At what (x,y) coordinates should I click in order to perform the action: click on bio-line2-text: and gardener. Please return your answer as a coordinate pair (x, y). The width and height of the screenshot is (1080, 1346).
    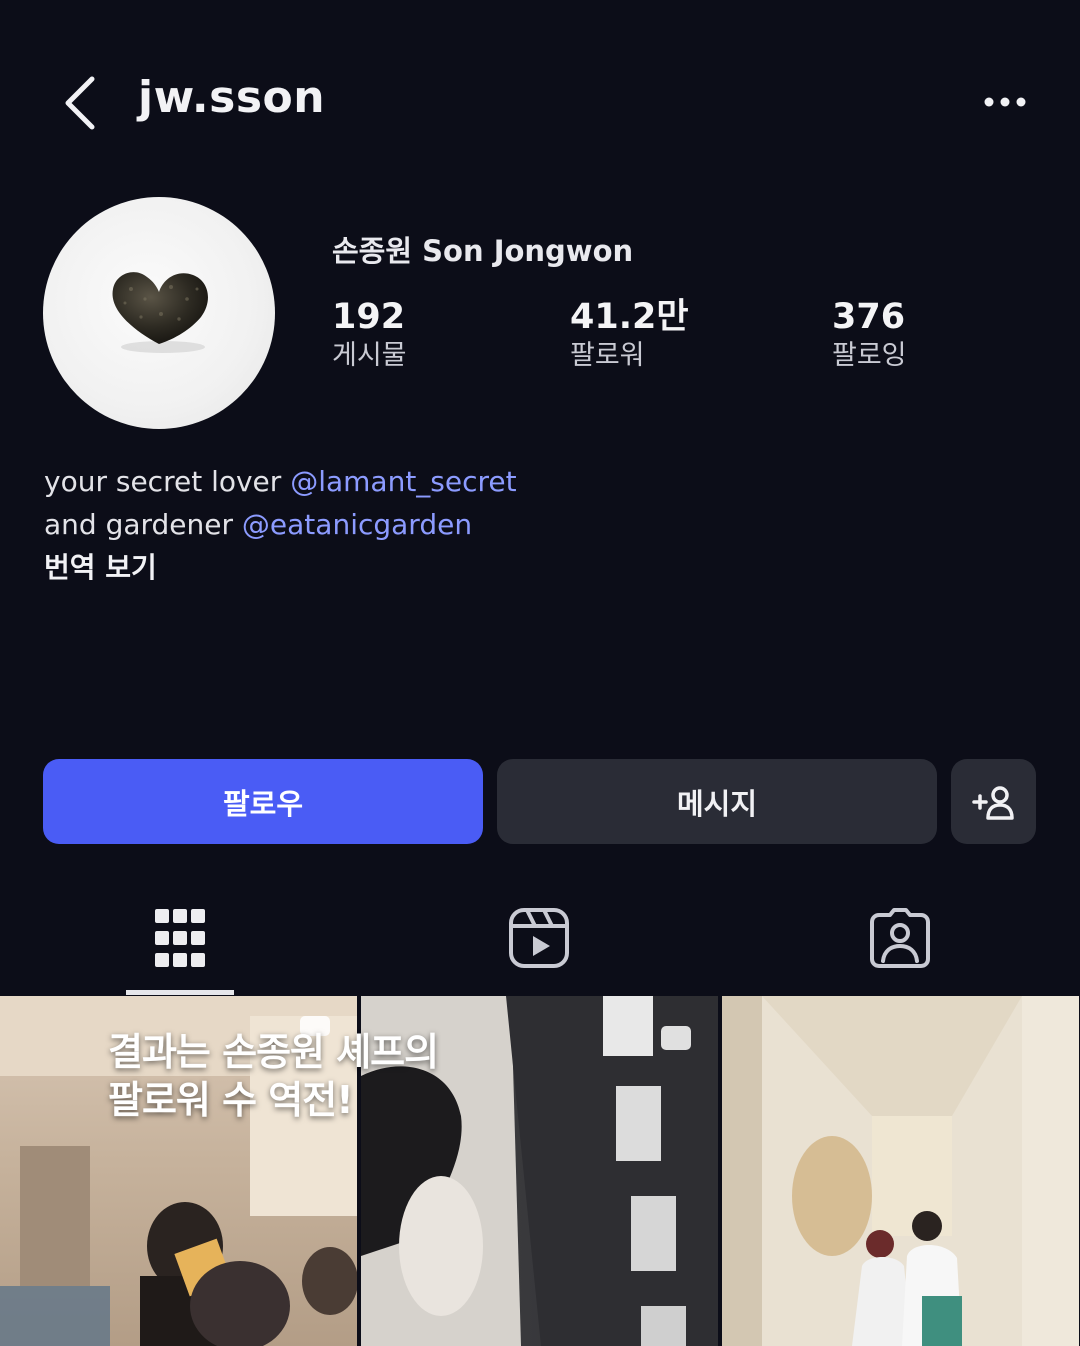
    Looking at the image, I should click on (143, 524).